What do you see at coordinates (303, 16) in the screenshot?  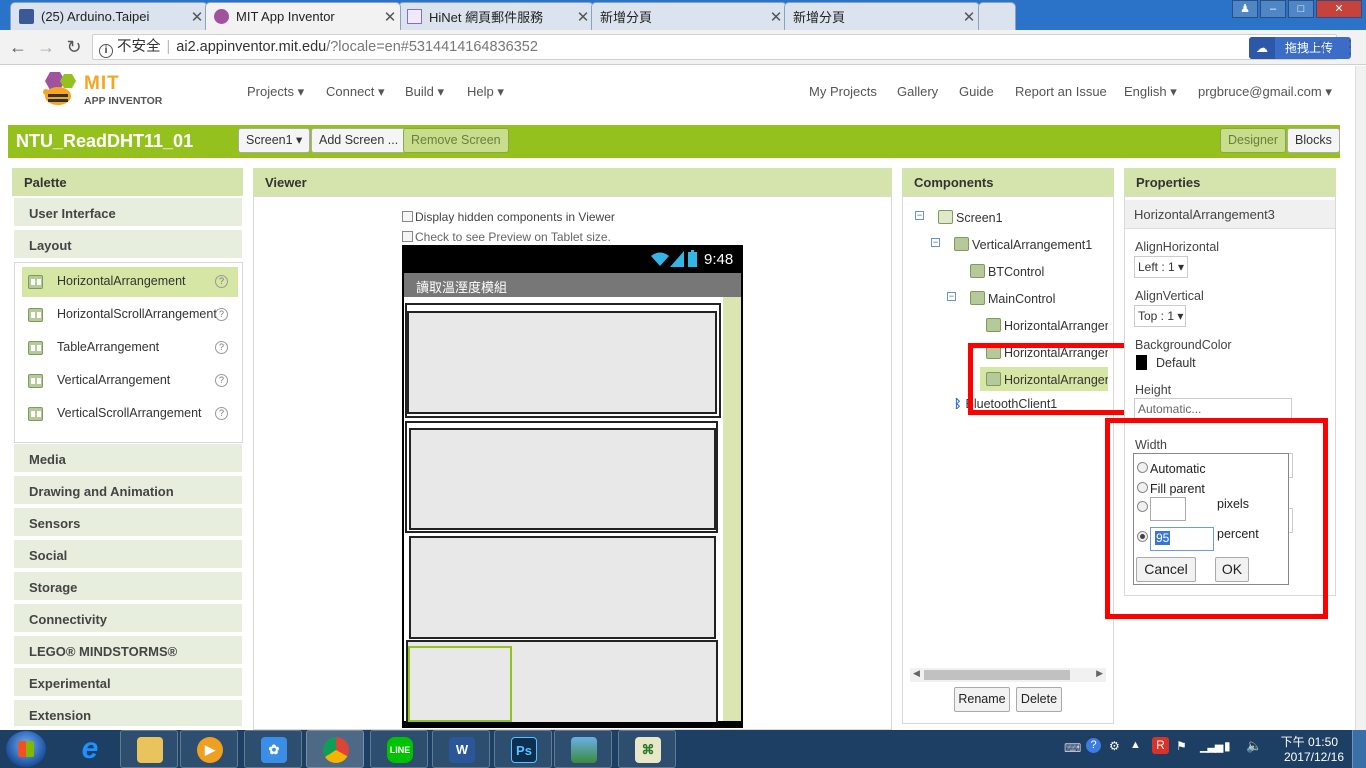 I see `browser-tab-app-inventor: MIT App Inventor ✕` at bounding box center [303, 16].